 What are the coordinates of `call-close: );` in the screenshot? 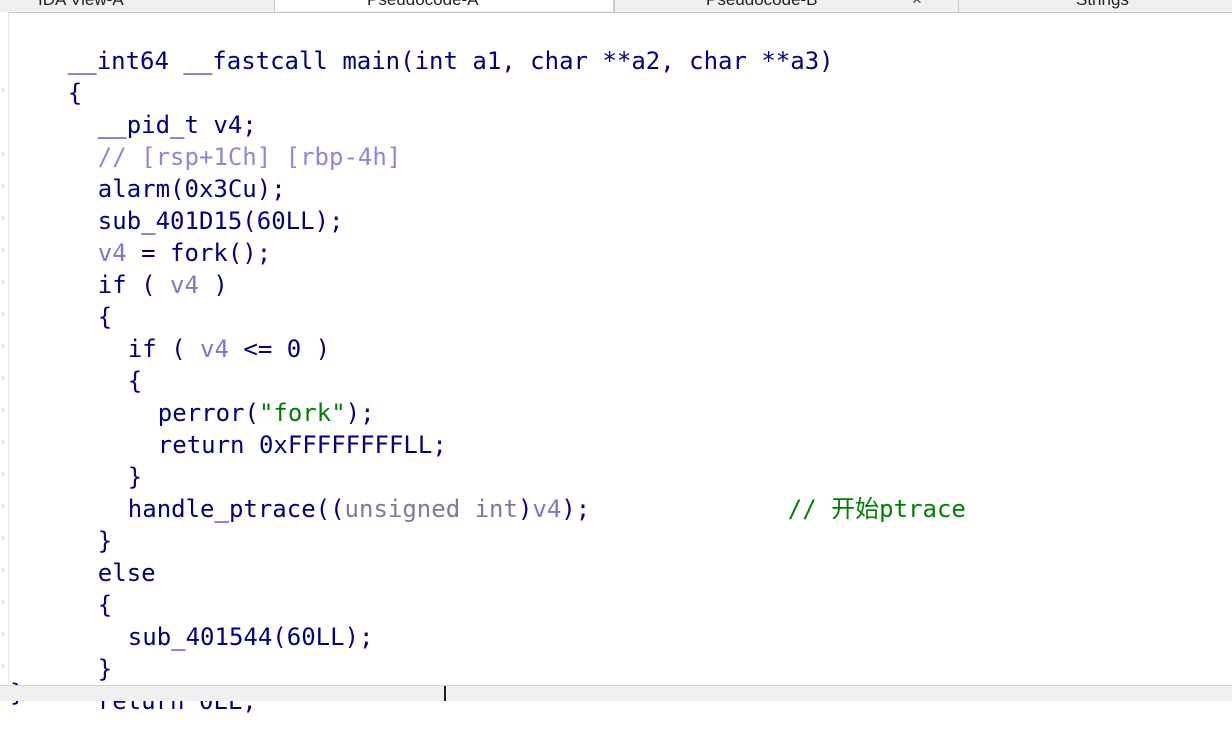 It's located at (576, 509).